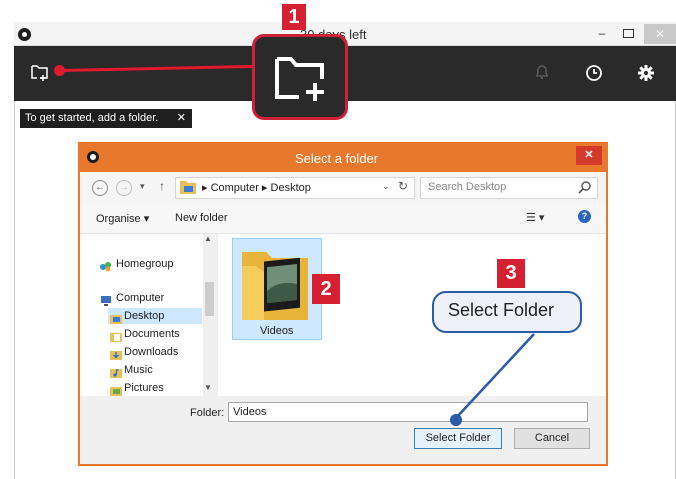 The width and height of the screenshot is (676, 479). I want to click on sidebar-item-computer: Computer, so click(140, 298).